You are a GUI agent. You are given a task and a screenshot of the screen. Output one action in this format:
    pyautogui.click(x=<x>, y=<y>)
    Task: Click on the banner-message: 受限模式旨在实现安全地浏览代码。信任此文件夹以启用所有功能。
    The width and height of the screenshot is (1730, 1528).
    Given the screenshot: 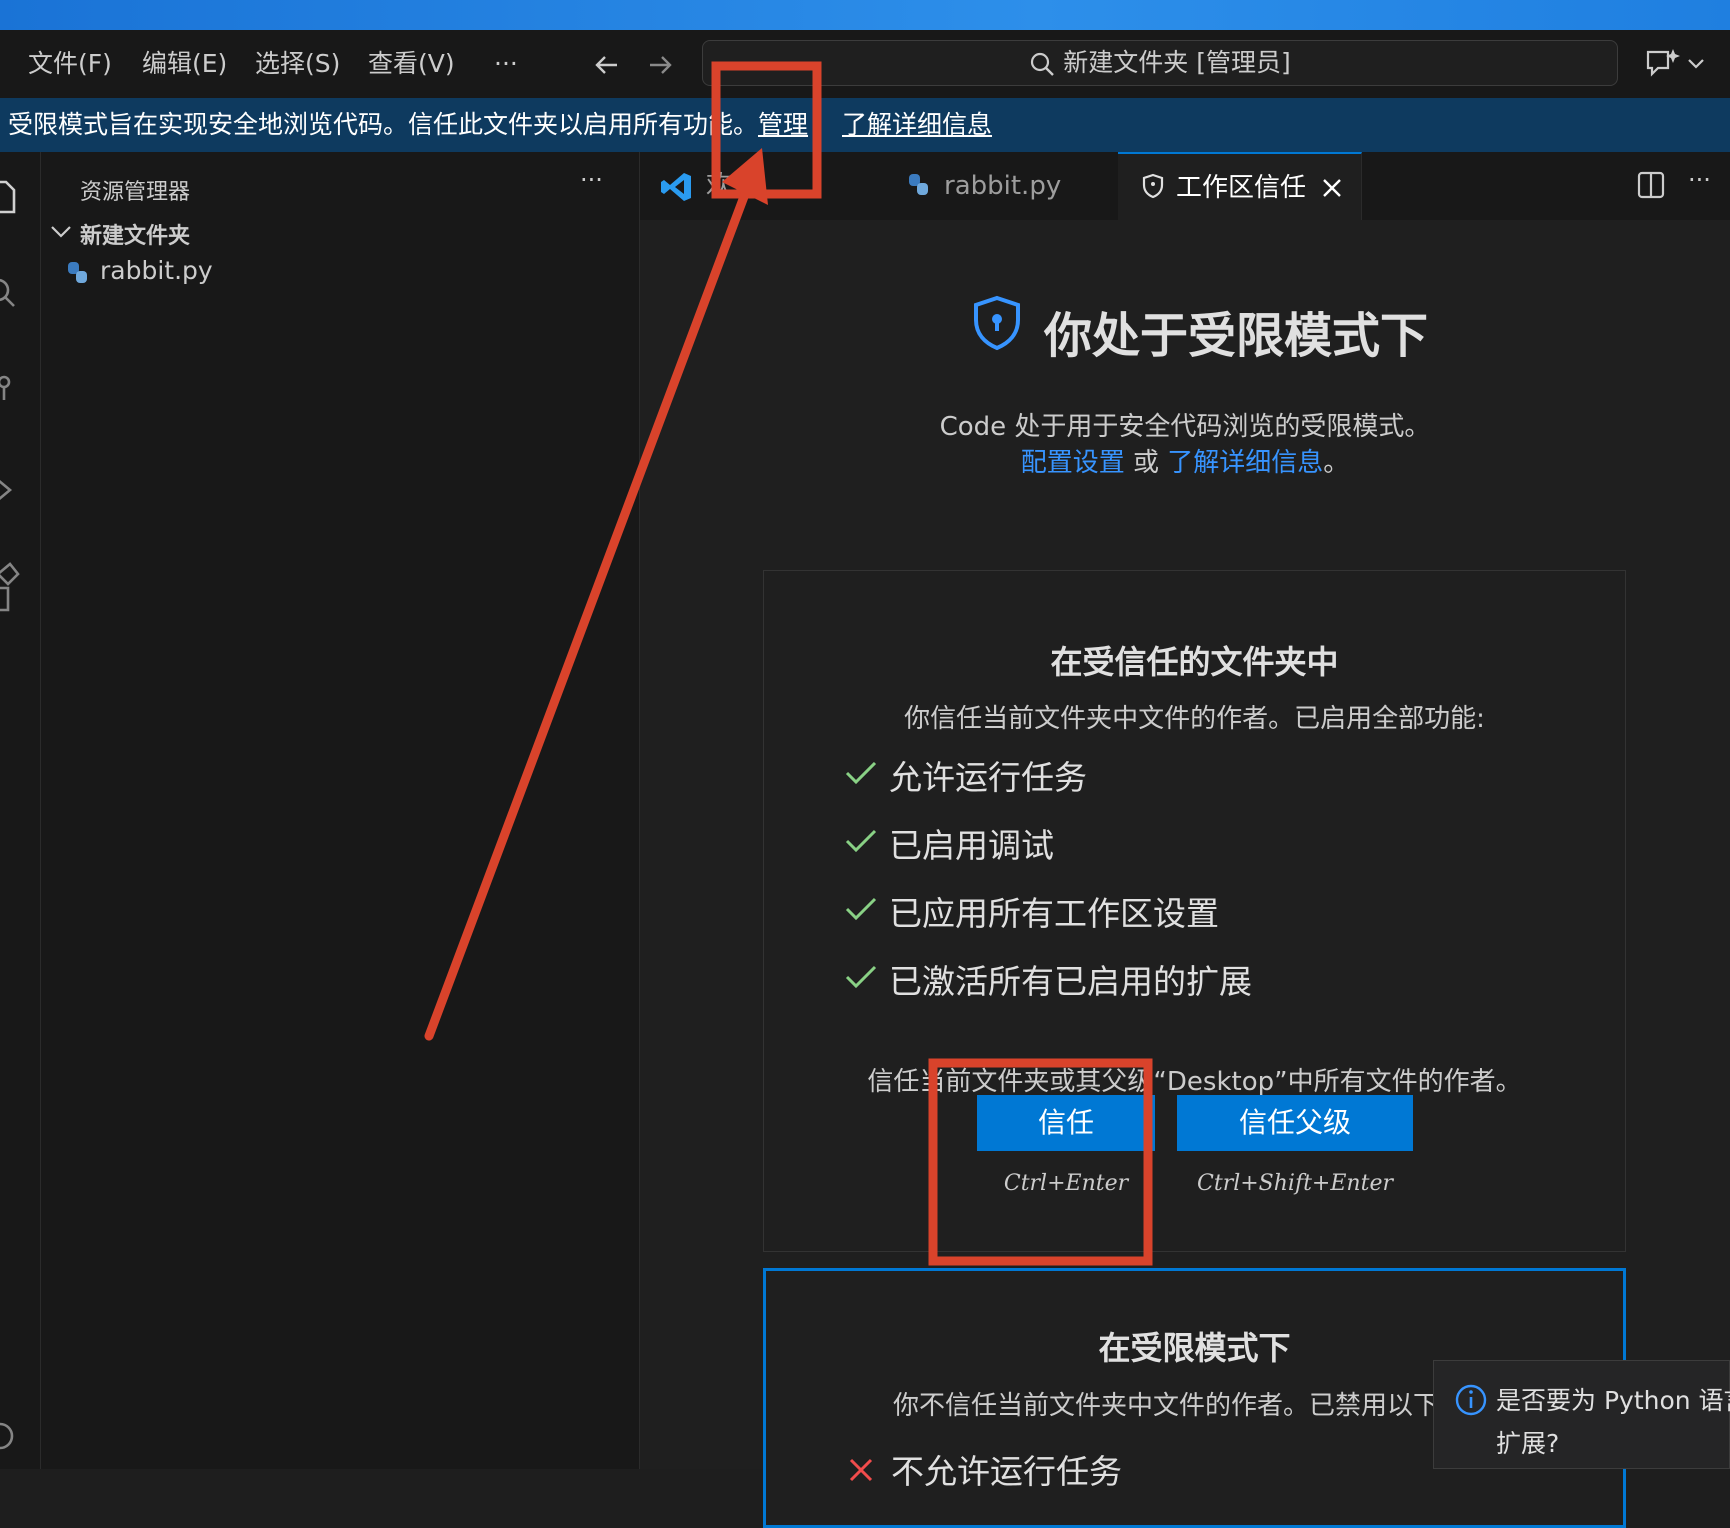 What is the action you would take?
    pyautogui.click(x=383, y=124)
    